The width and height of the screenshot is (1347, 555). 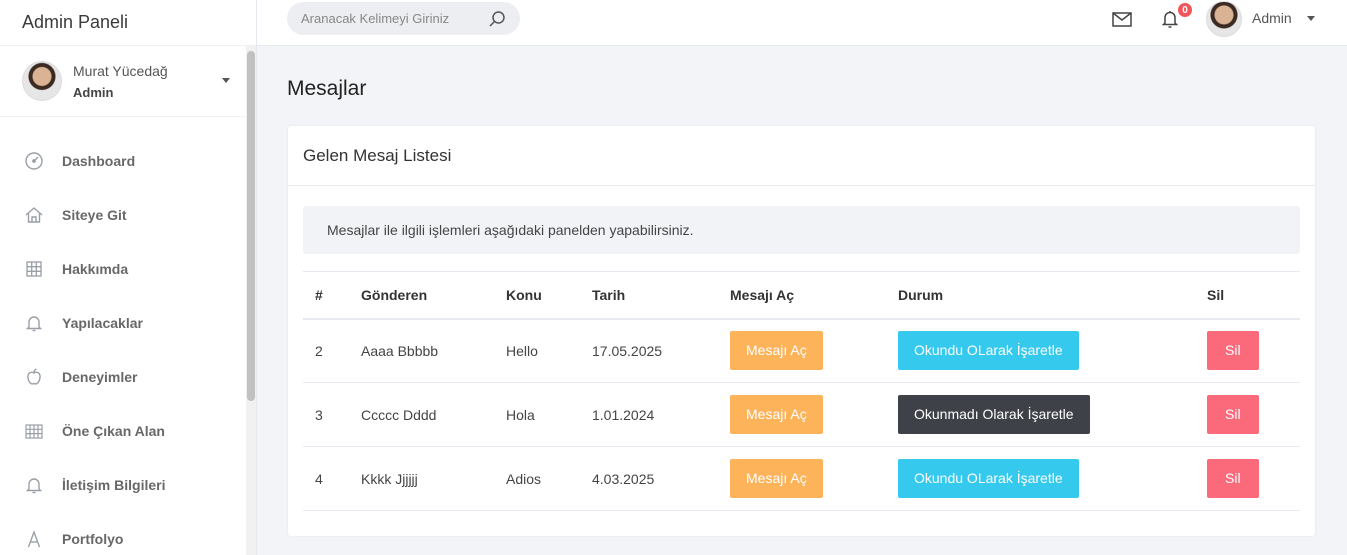 What do you see at coordinates (537, 350) in the screenshot?
I see `cell-topic: Hello` at bounding box center [537, 350].